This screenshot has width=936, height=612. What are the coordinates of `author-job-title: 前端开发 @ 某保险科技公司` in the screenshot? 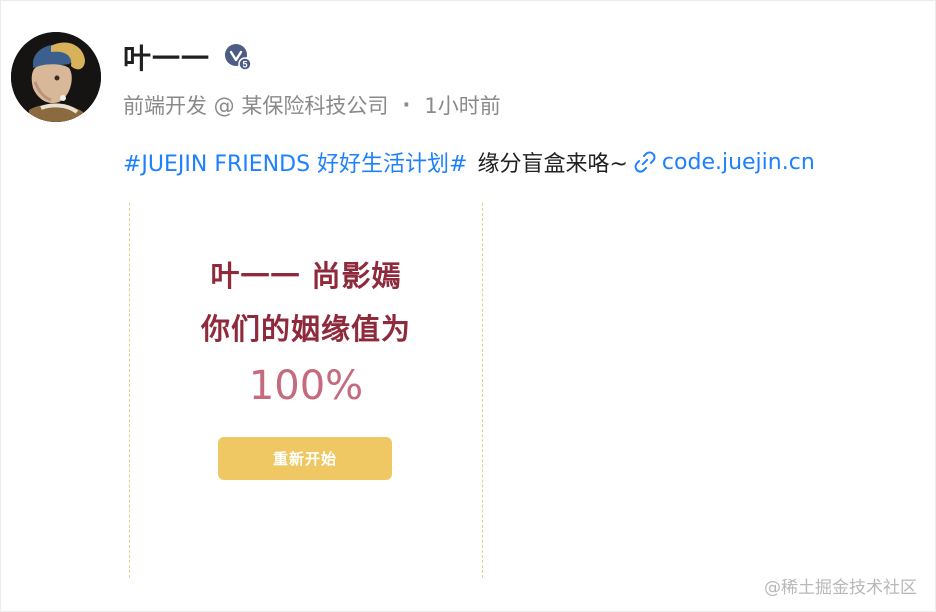 It's located at (256, 106).